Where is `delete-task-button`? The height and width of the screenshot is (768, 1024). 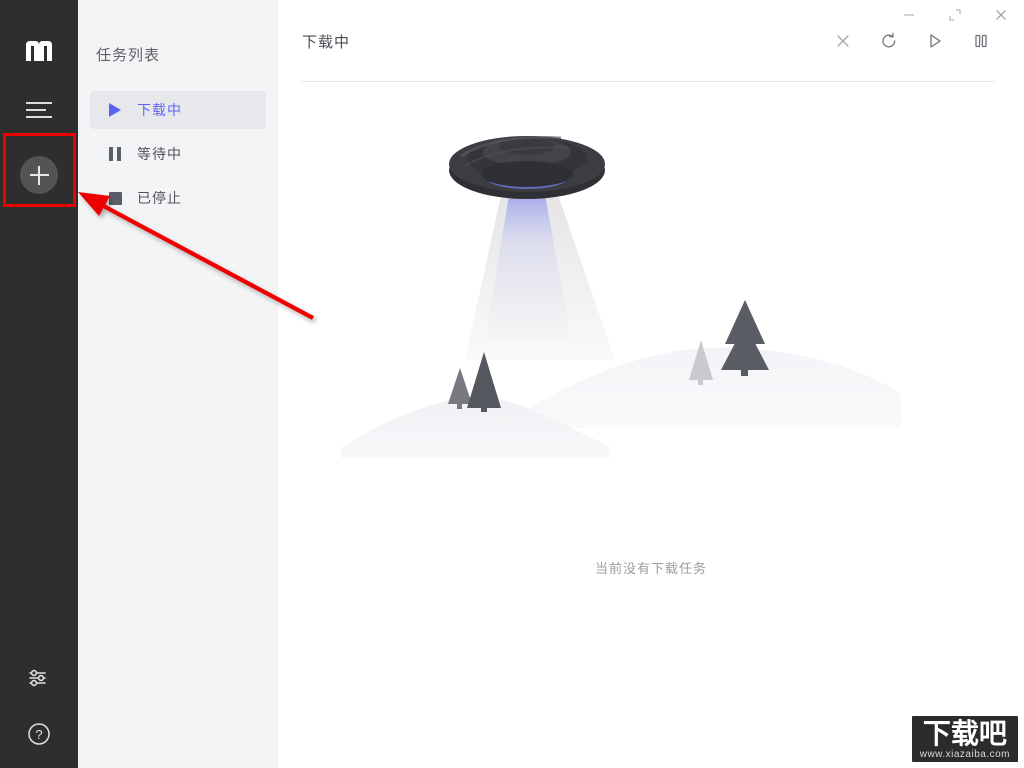
delete-task-button is located at coordinates (843, 41).